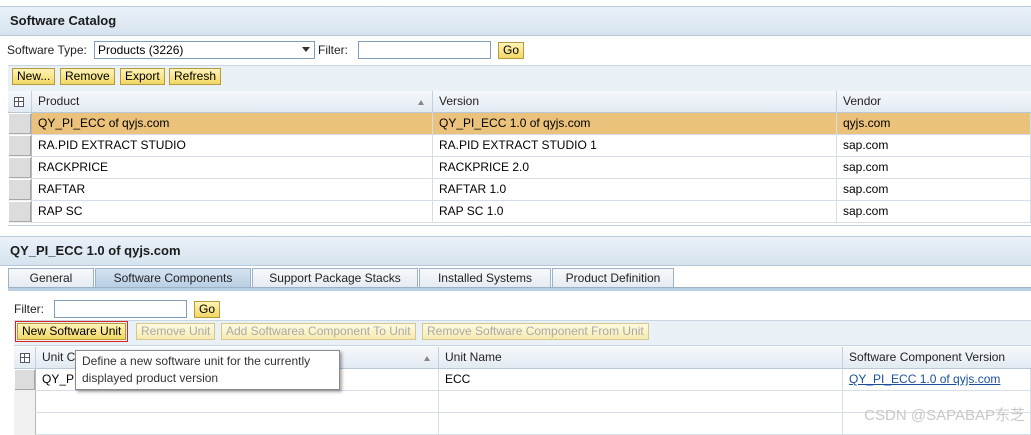 Image resolution: width=1031 pixels, height=435 pixels. Describe the element at coordinates (173, 277) in the screenshot. I see `tab-software-components: Software Components` at that location.